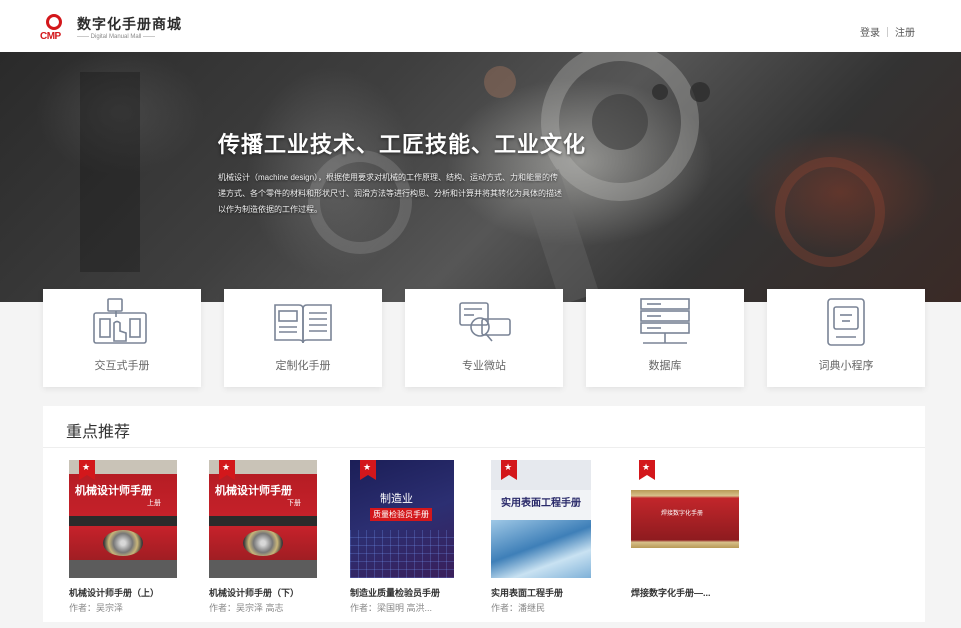  What do you see at coordinates (541, 503) in the screenshot?
I see `cover-title: 实用表面工程手册` at bounding box center [541, 503].